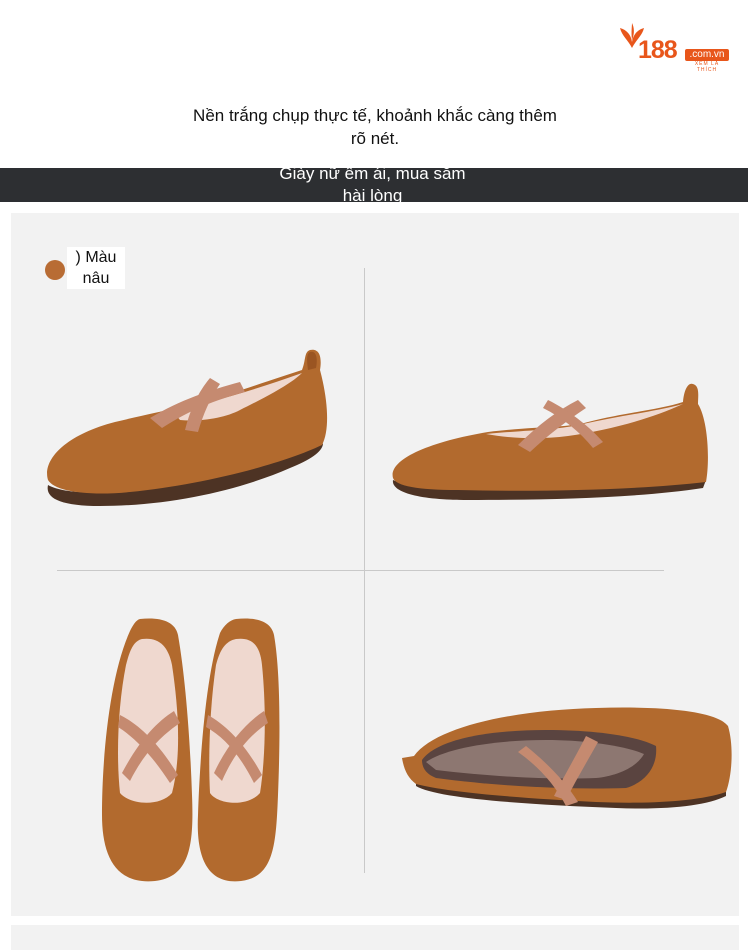 This screenshot has height=950, width=750. I want to click on brand-domain: .com.vn, so click(707, 55).